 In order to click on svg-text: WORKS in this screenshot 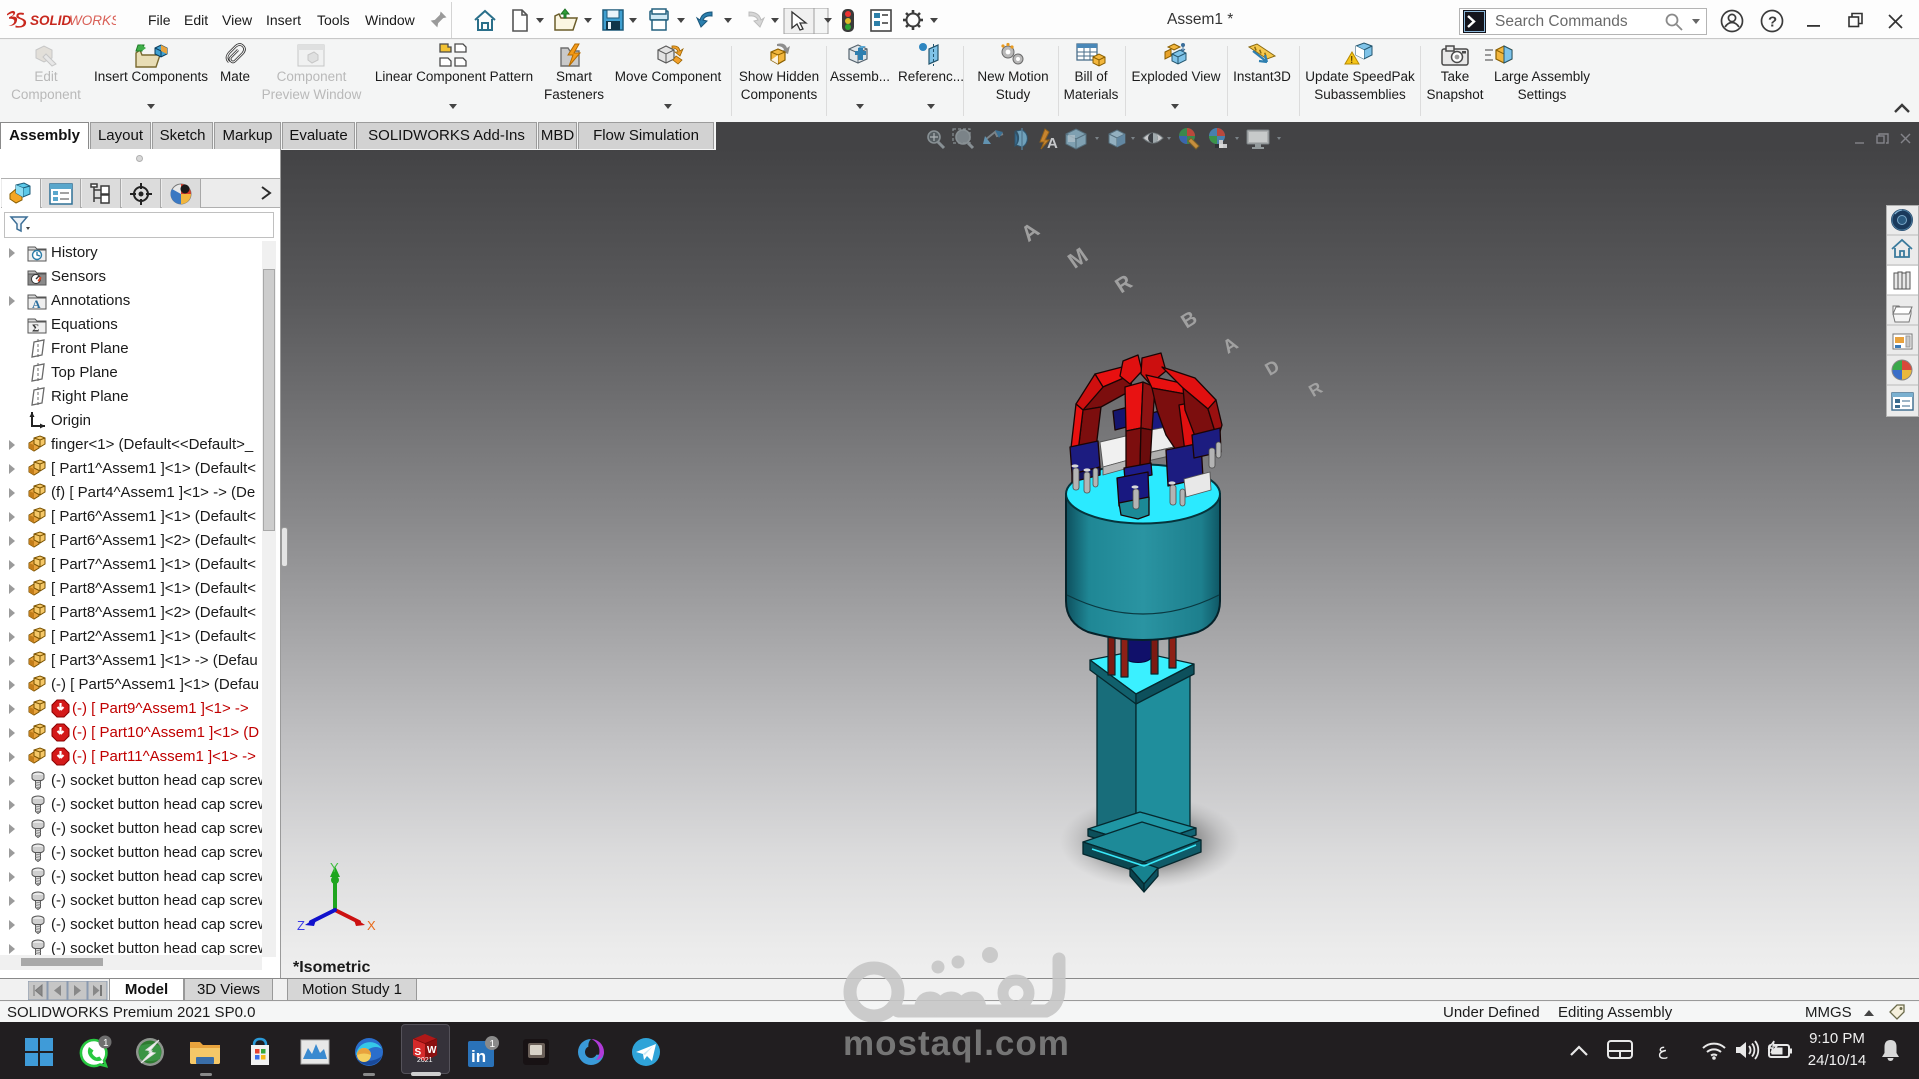, I will do `click(92, 20)`.